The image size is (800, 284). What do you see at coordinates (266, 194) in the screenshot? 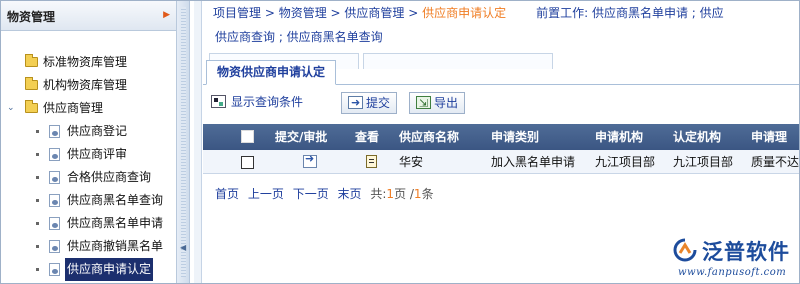
I see `prev-page-link: 上一页` at bounding box center [266, 194].